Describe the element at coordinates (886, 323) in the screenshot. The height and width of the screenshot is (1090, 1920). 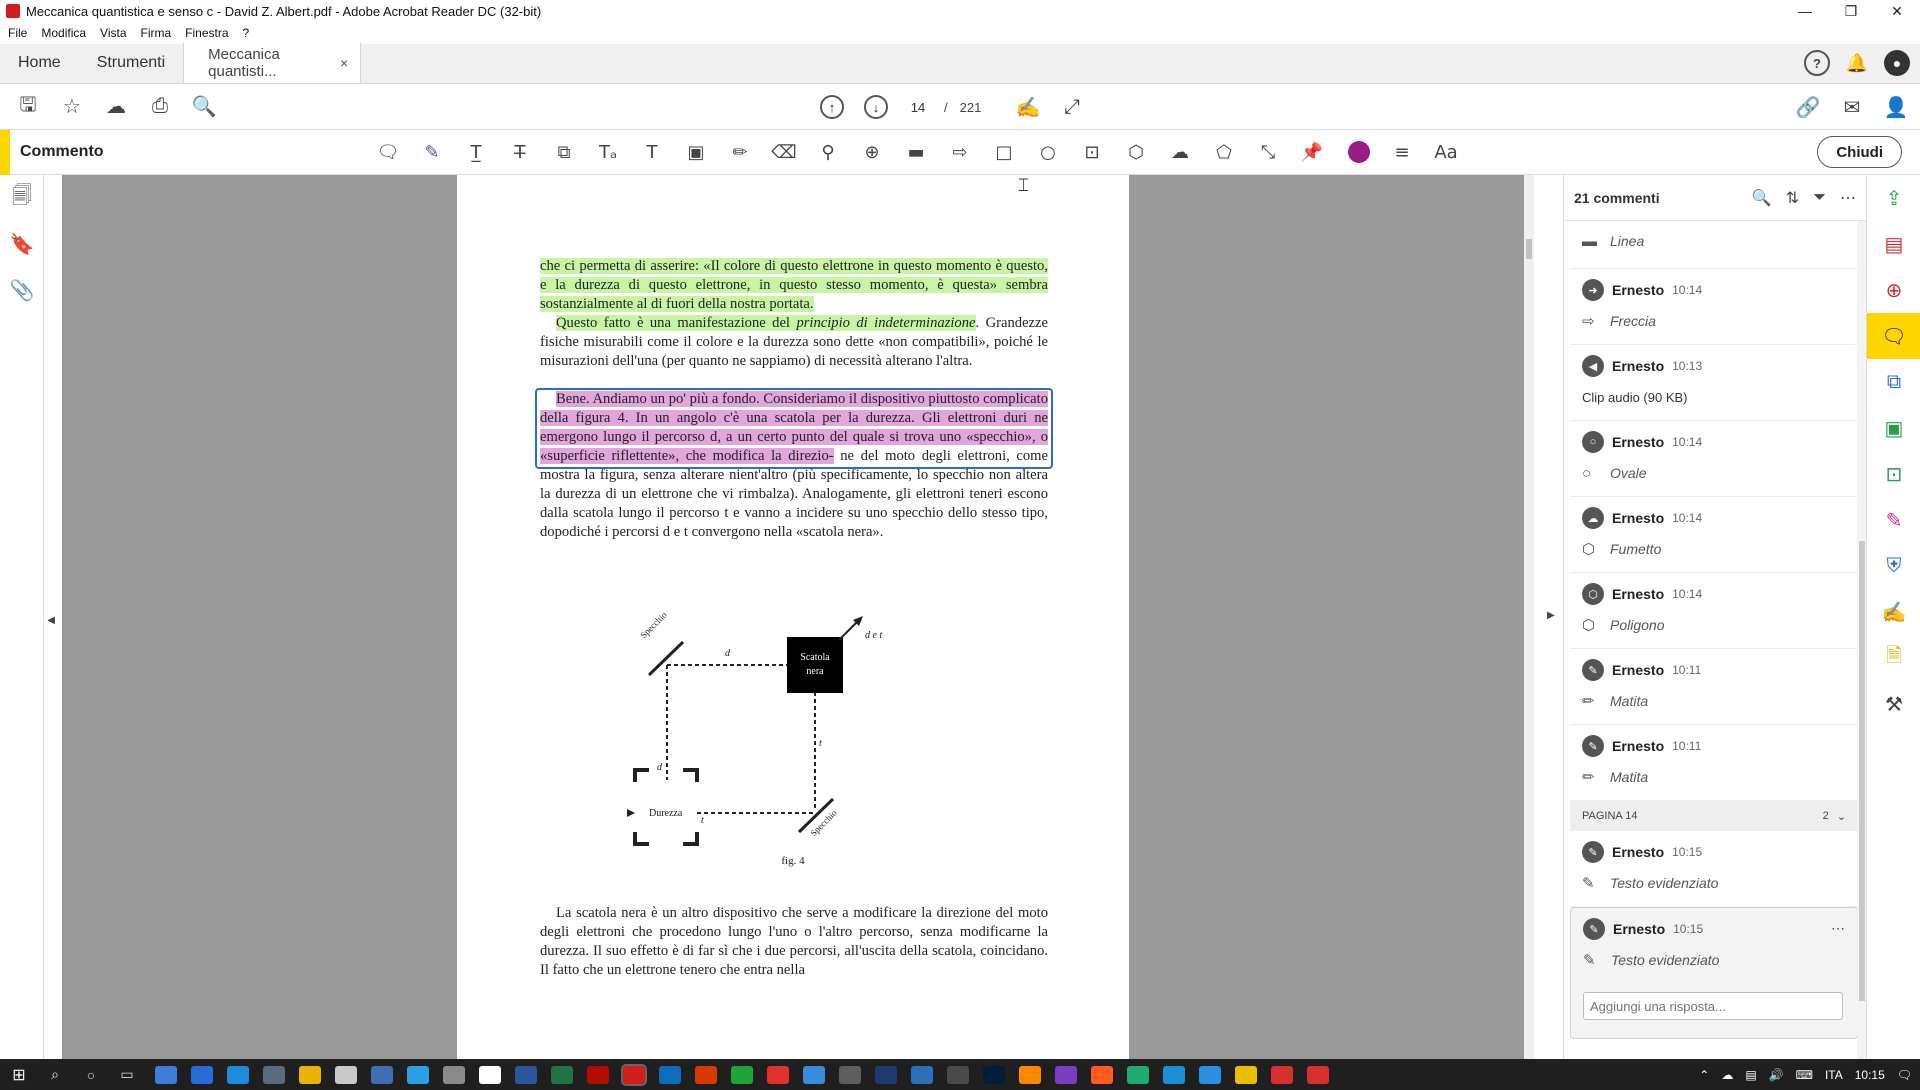
I see `italic-term: principio di indeterminazione` at that location.